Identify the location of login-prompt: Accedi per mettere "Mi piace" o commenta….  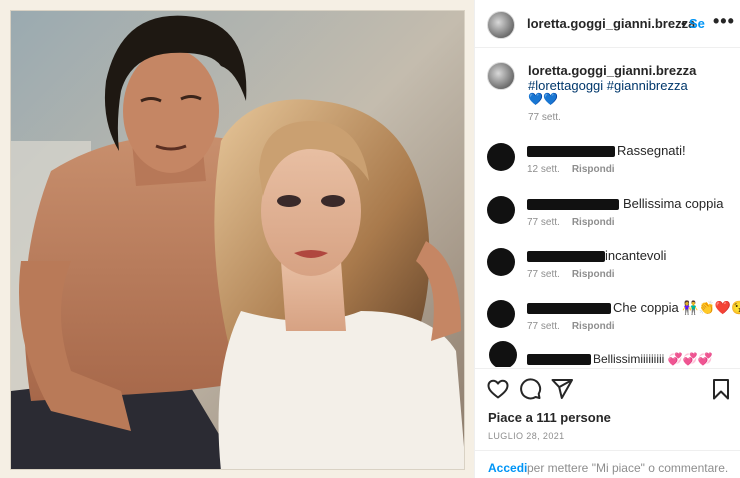
(607, 464).